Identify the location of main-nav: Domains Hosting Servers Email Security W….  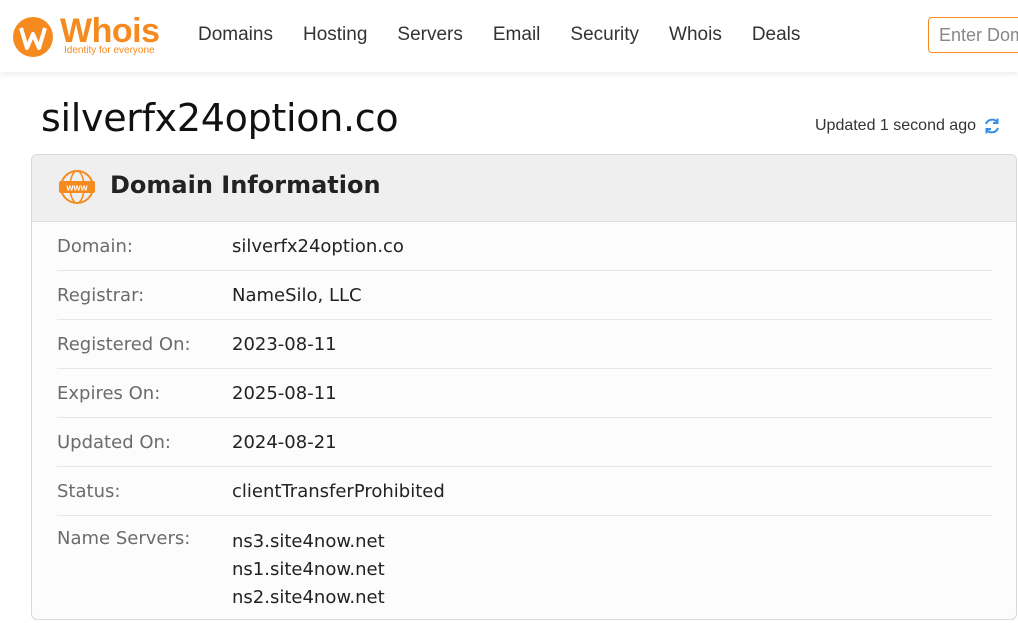
(514, 35).